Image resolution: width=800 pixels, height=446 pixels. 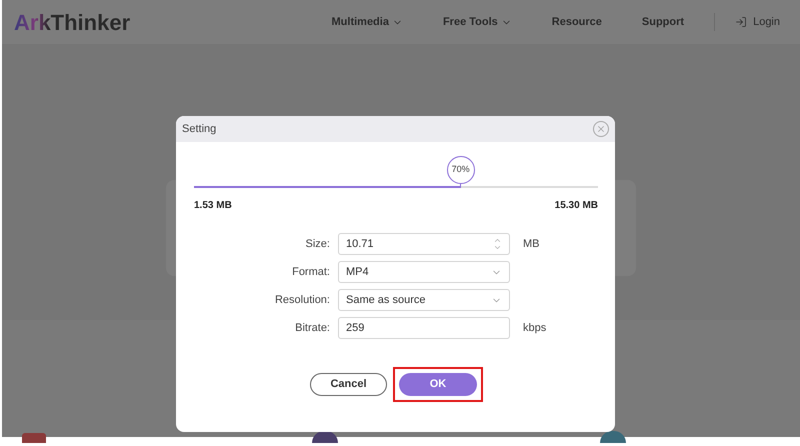 I want to click on close-button, so click(x=601, y=129).